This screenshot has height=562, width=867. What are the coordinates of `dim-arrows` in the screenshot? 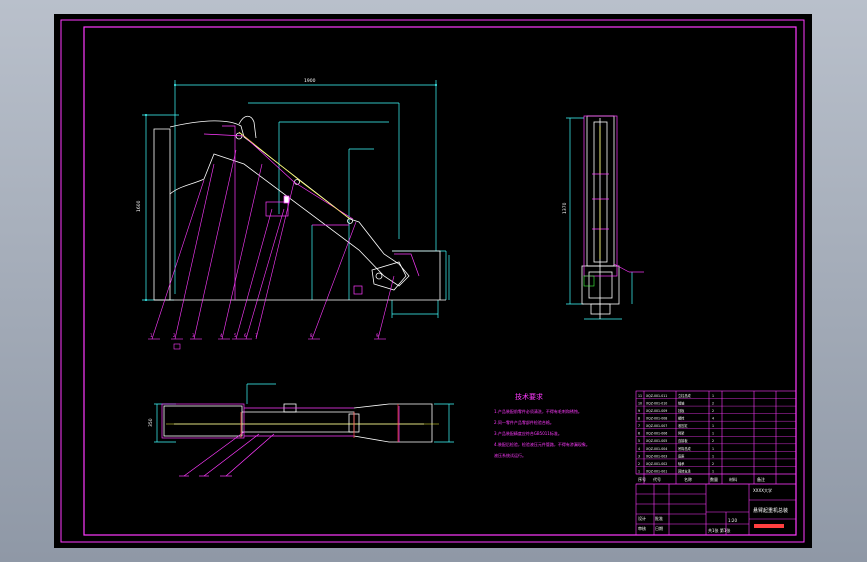 It's located at (291, 192).